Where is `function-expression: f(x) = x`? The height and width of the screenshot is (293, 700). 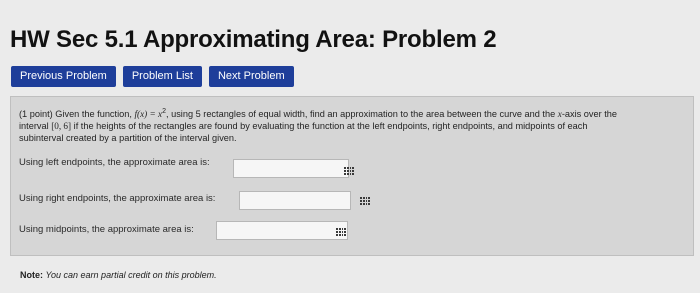
function-expression: f(x) = x is located at coordinates (148, 114).